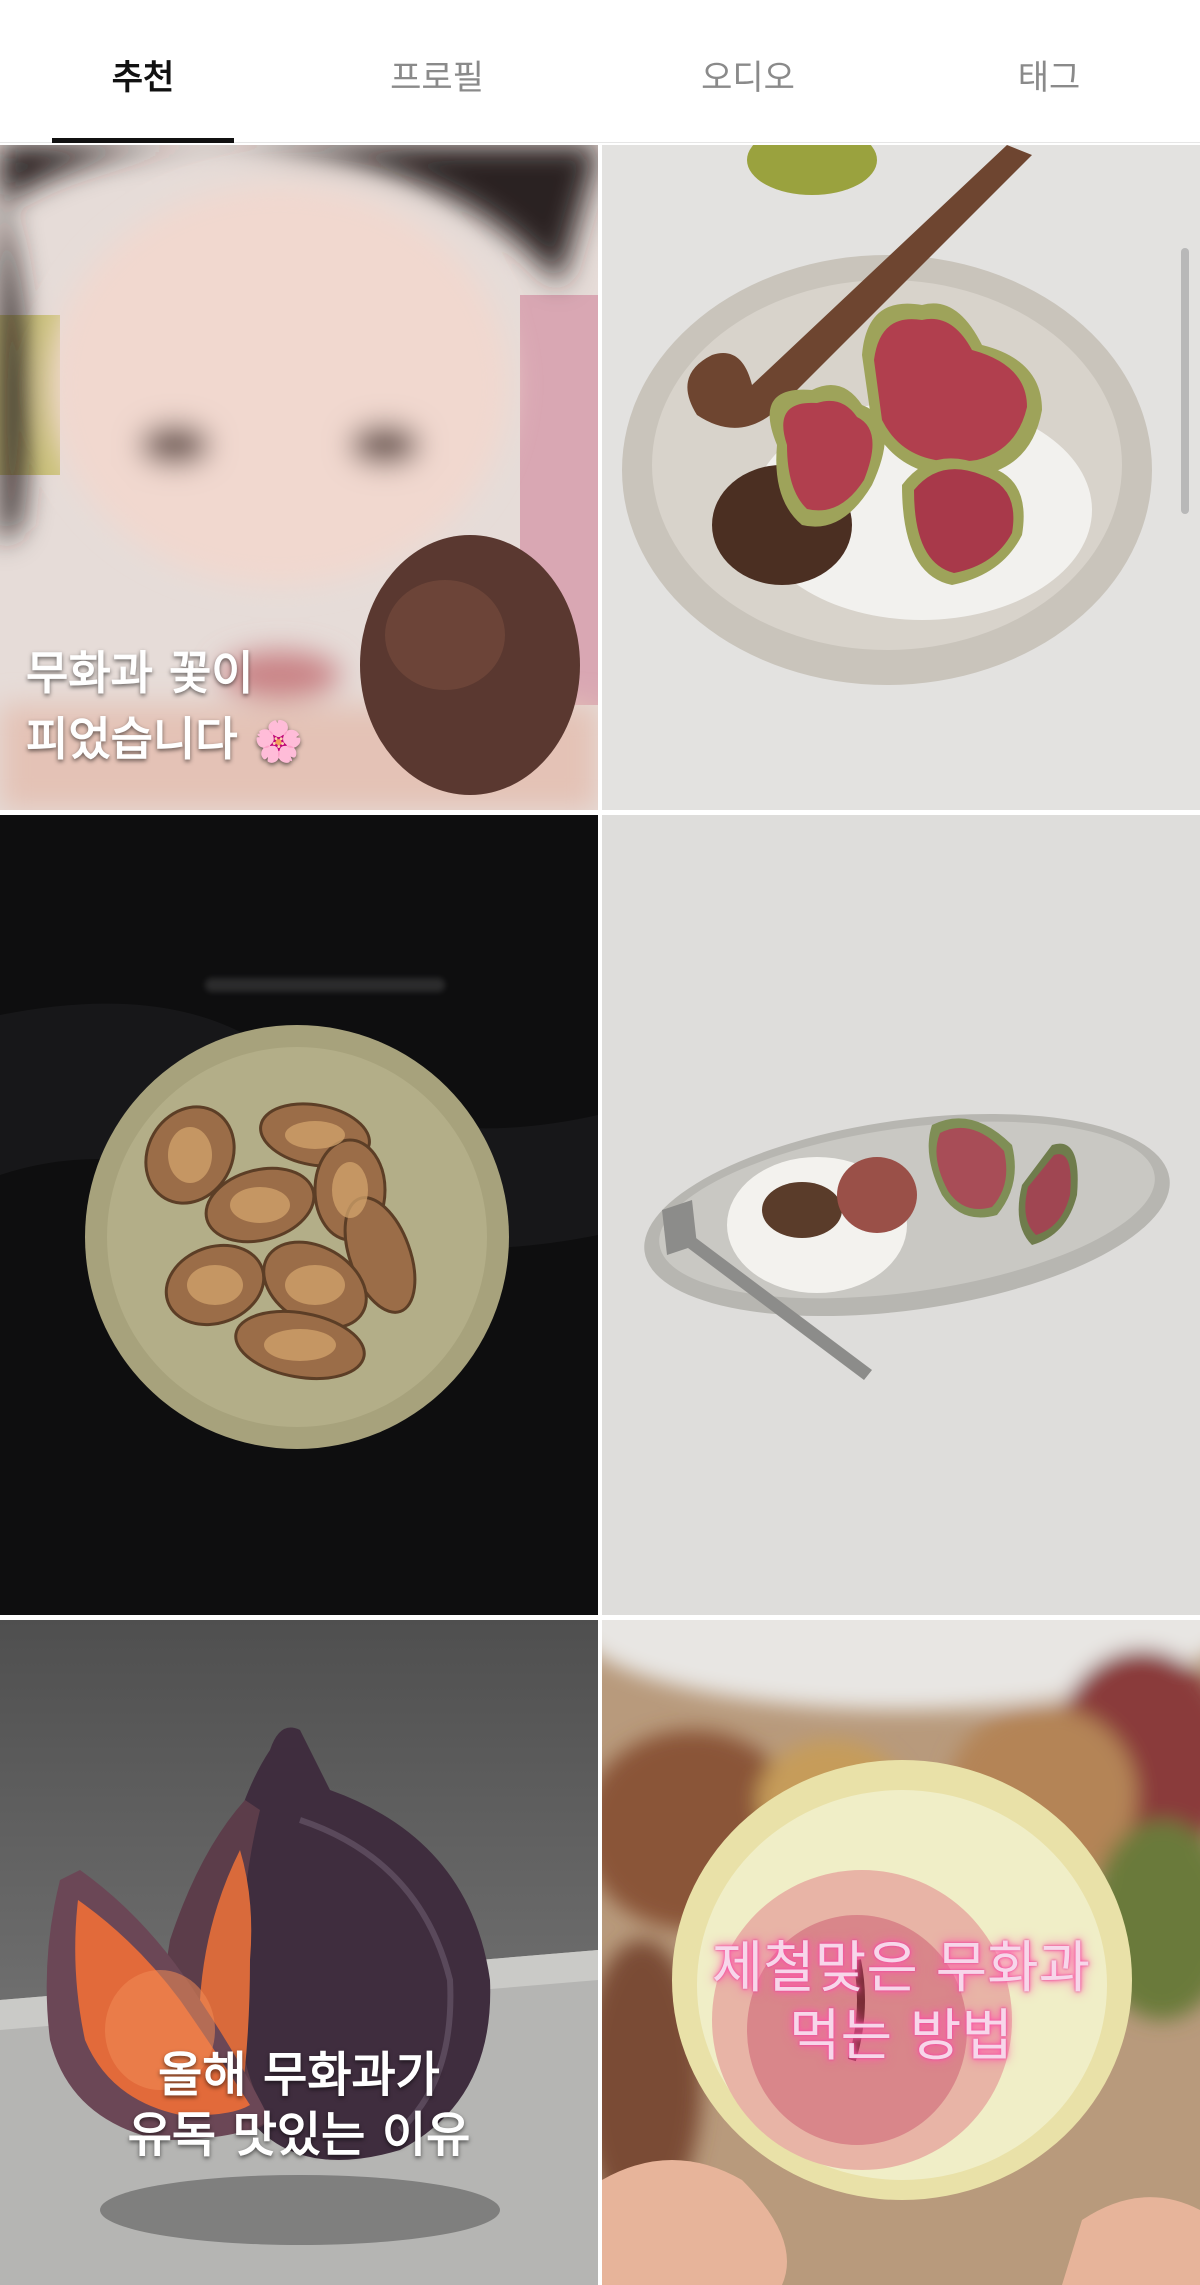  What do you see at coordinates (143, 78) in the screenshot?
I see `tab-recommended: 추천` at bounding box center [143, 78].